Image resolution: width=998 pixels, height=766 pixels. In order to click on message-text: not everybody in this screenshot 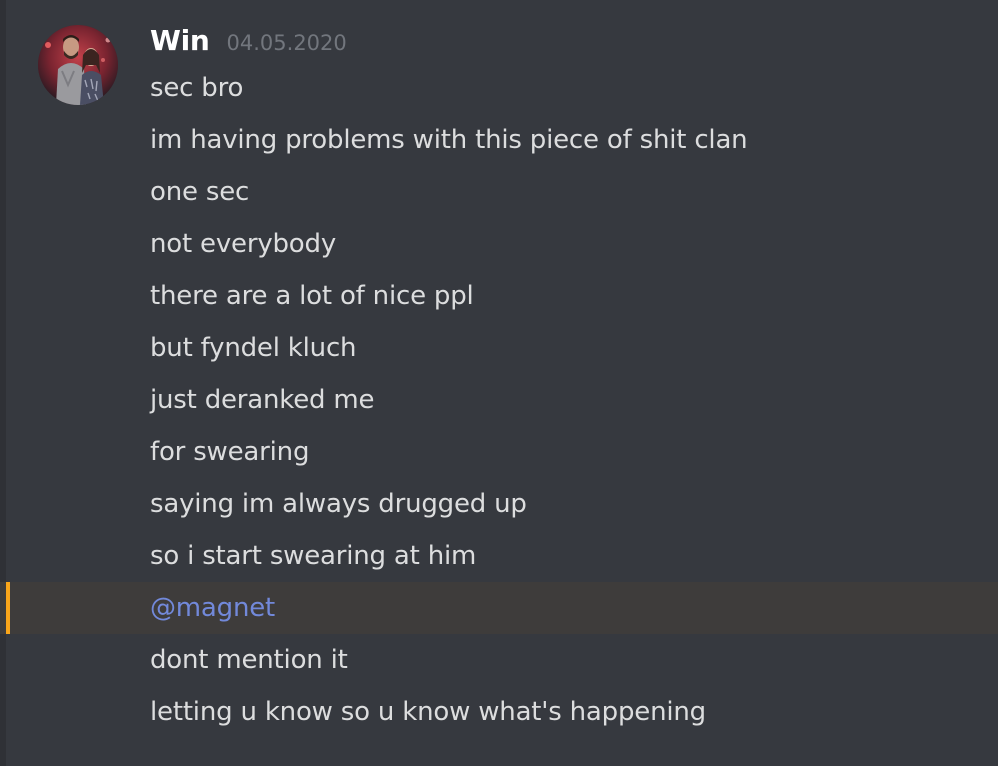, I will do `click(243, 244)`.